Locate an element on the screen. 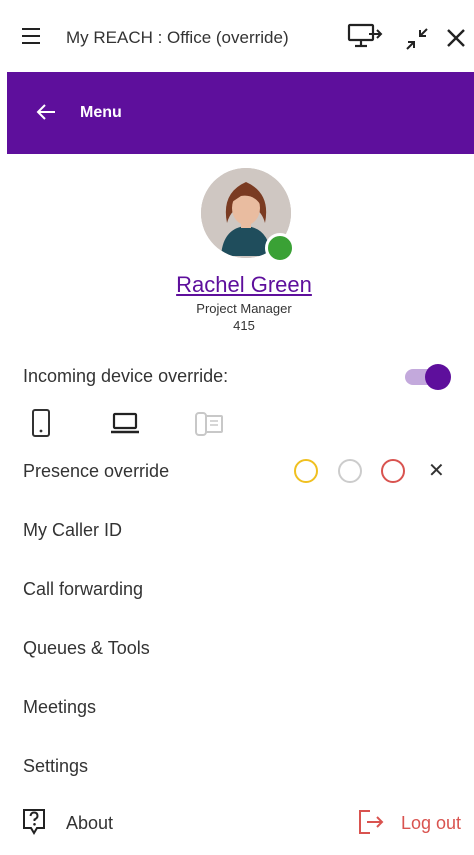 The height and width of the screenshot is (855, 474). help-icon is located at coordinates (34, 822).